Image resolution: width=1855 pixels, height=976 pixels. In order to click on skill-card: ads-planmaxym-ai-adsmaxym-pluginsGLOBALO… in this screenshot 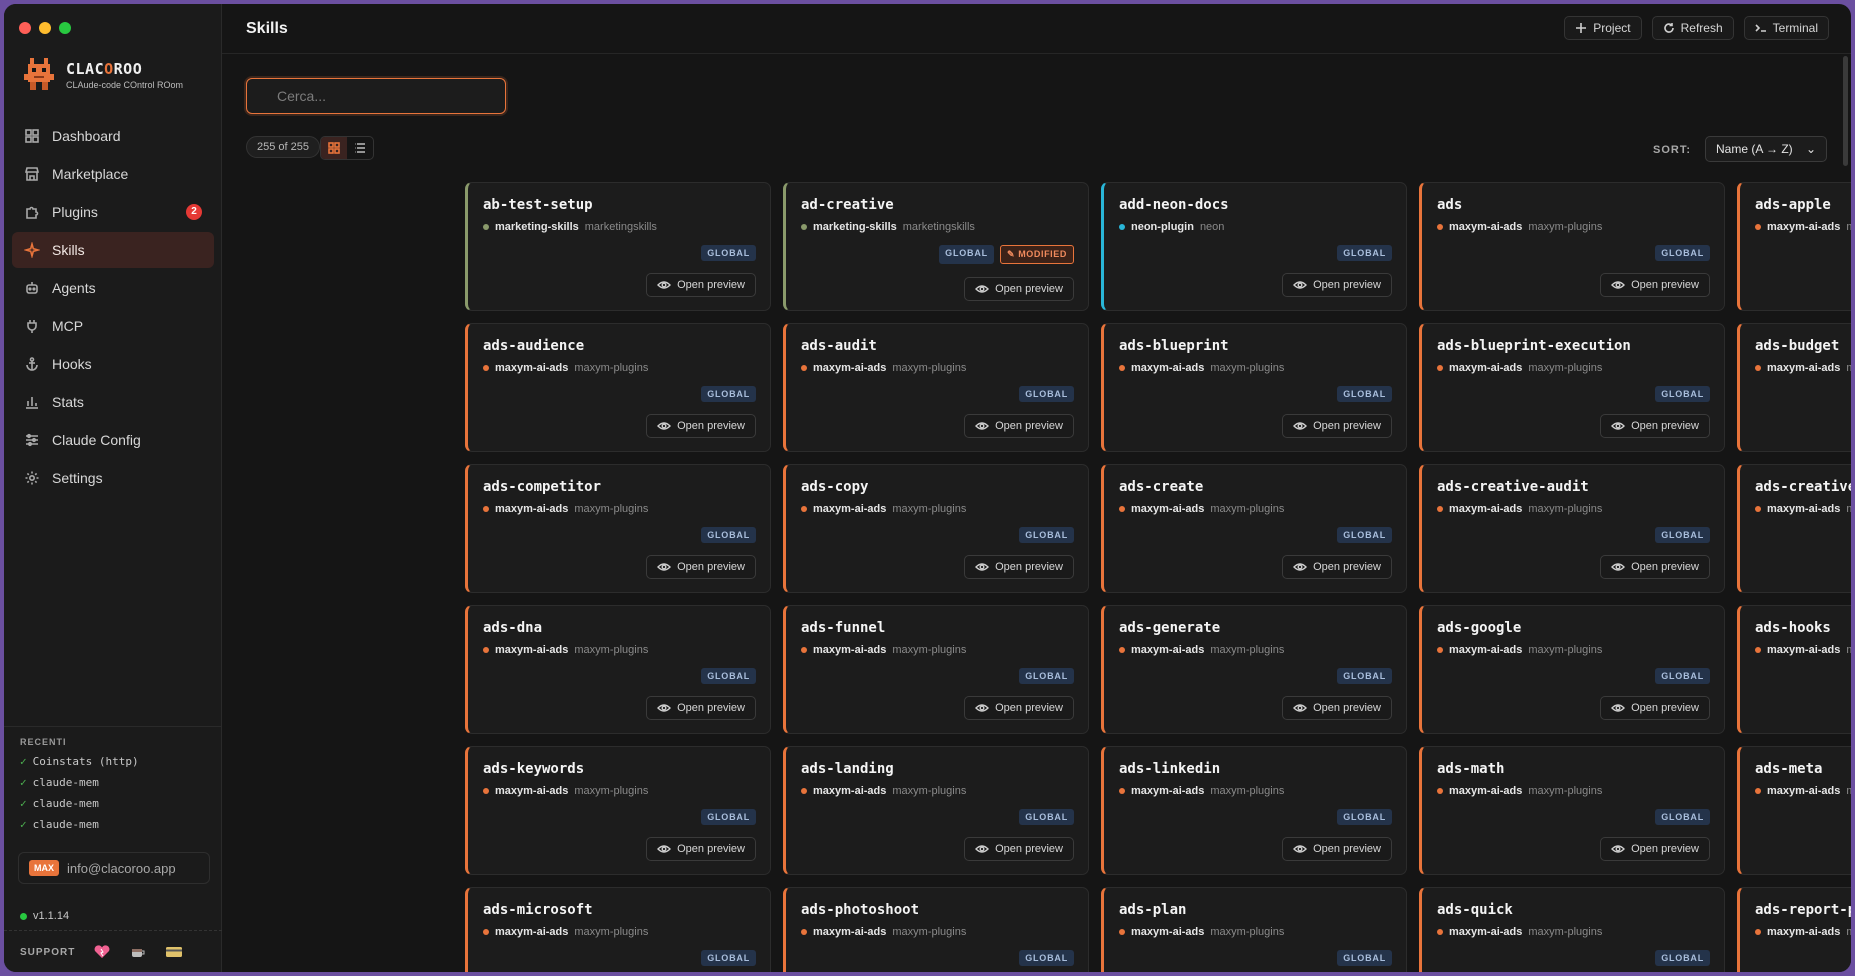, I will do `click(1254, 929)`.